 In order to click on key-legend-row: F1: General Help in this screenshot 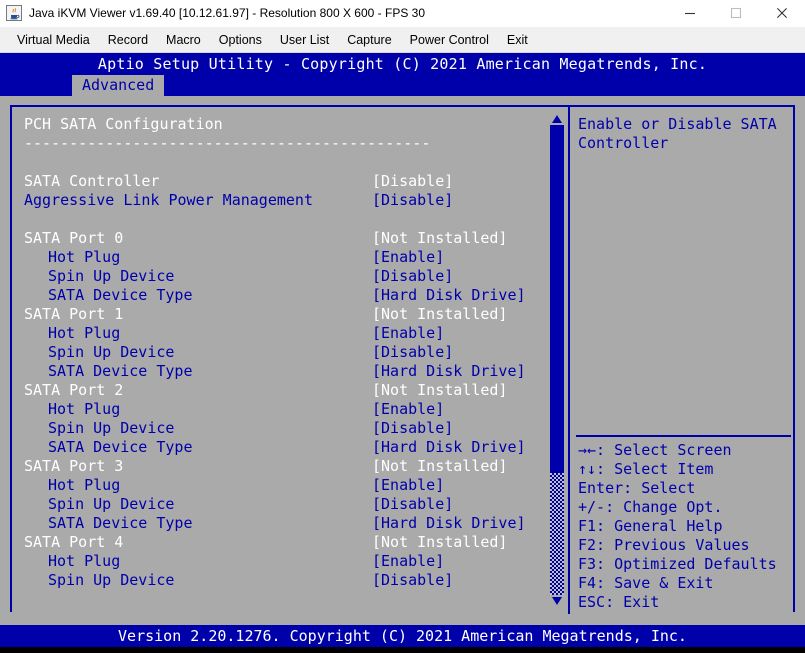, I will do `click(650, 526)`.